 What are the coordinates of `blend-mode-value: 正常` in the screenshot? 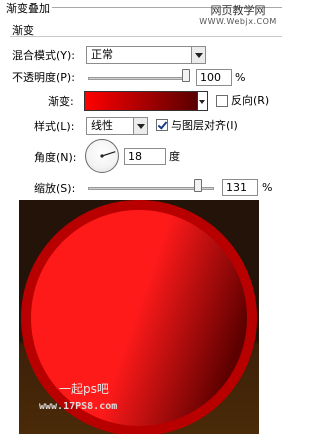 It's located at (102, 54).